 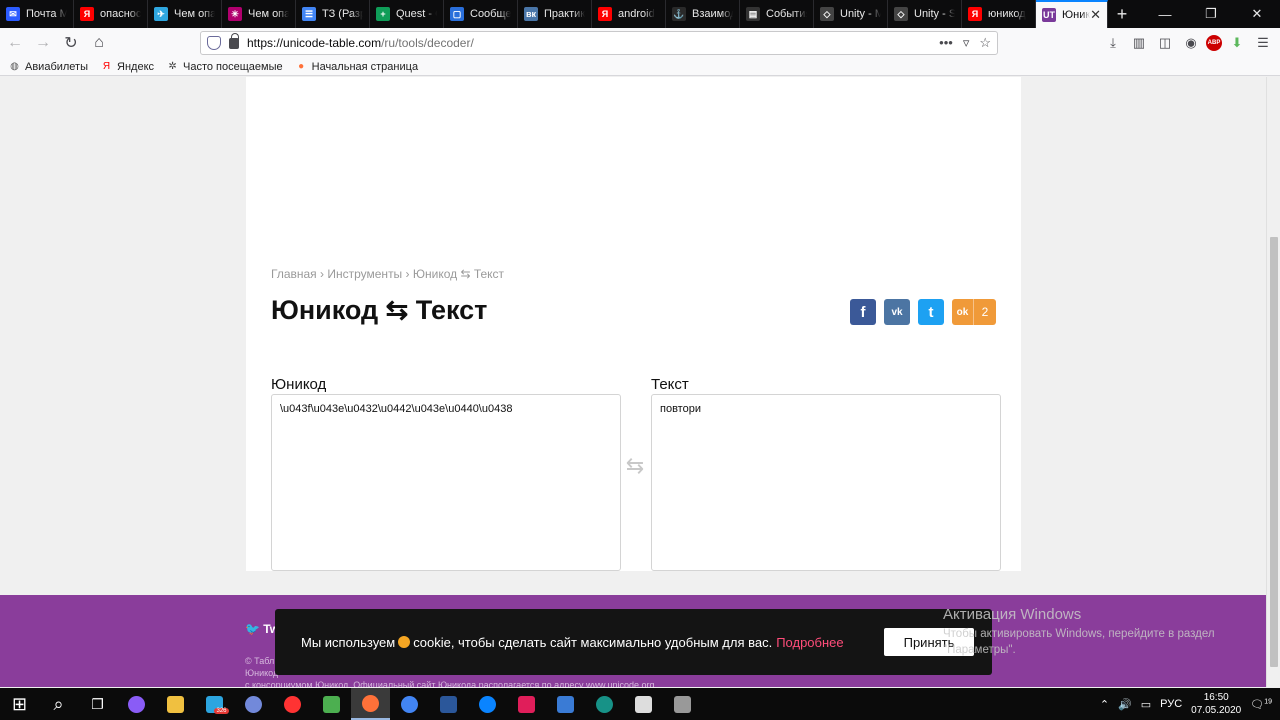 I want to click on taskbar-network-app-icon, so click(x=565, y=704).